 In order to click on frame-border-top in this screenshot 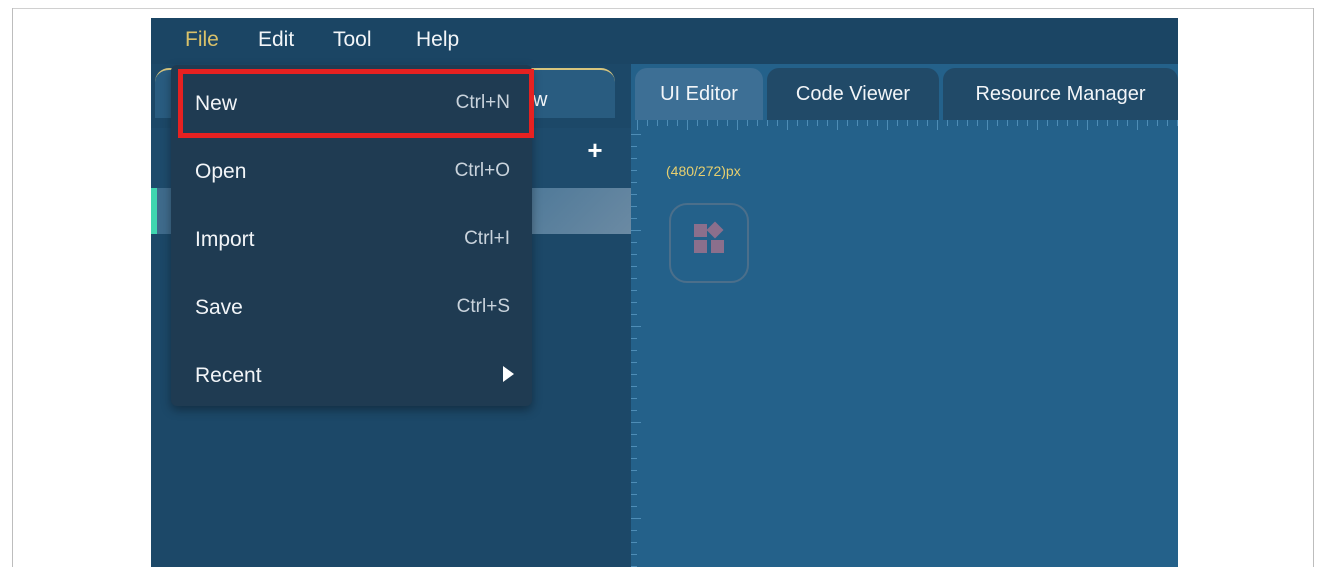, I will do `click(663, 8)`.